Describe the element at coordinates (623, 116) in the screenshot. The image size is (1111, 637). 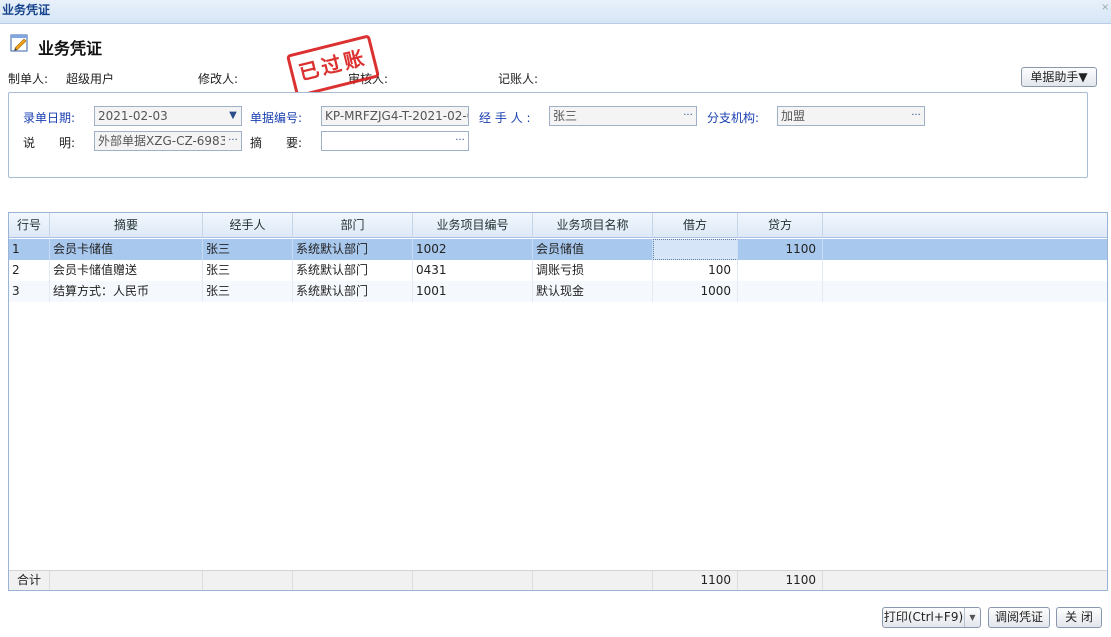
I see `handler-field: 张三 ···` at that location.